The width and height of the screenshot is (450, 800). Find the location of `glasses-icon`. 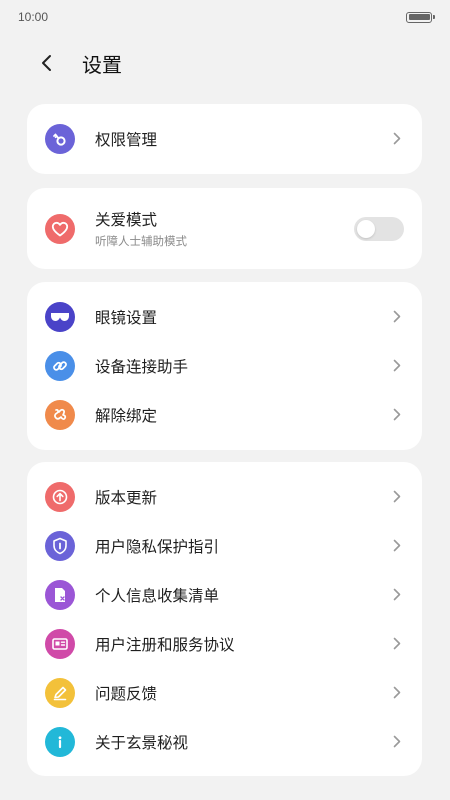

glasses-icon is located at coordinates (60, 316).